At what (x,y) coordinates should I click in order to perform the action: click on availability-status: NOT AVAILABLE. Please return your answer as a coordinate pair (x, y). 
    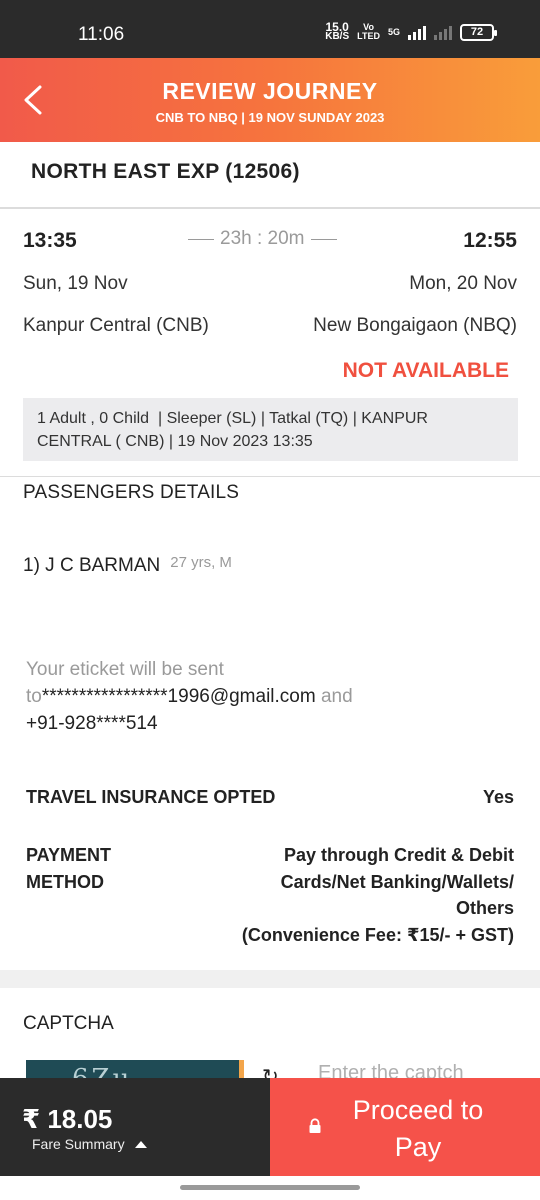
    Looking at the image, I should click on (425, 370).